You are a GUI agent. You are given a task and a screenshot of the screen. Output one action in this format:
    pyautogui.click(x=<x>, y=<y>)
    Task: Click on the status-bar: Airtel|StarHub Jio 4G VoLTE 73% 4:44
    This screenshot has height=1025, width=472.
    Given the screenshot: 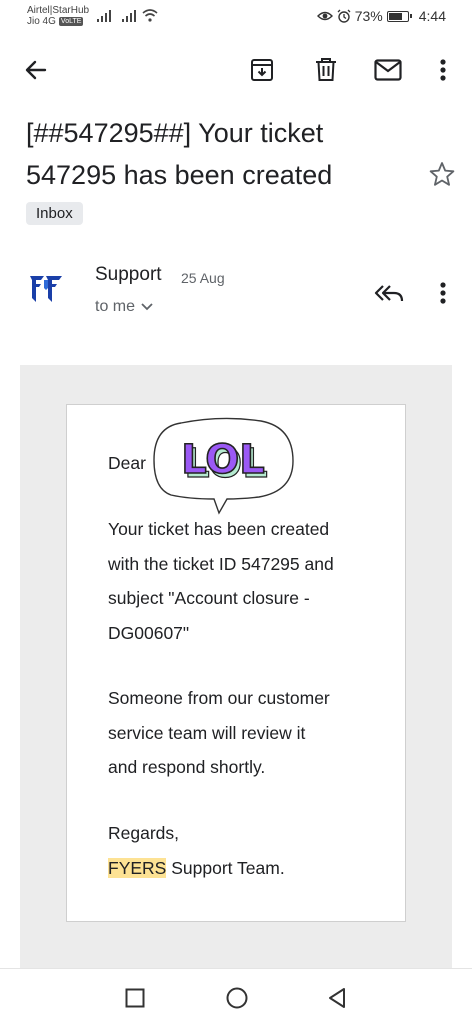 What is the action you would take?
    pyautogui.click(x=236, y=17)
    